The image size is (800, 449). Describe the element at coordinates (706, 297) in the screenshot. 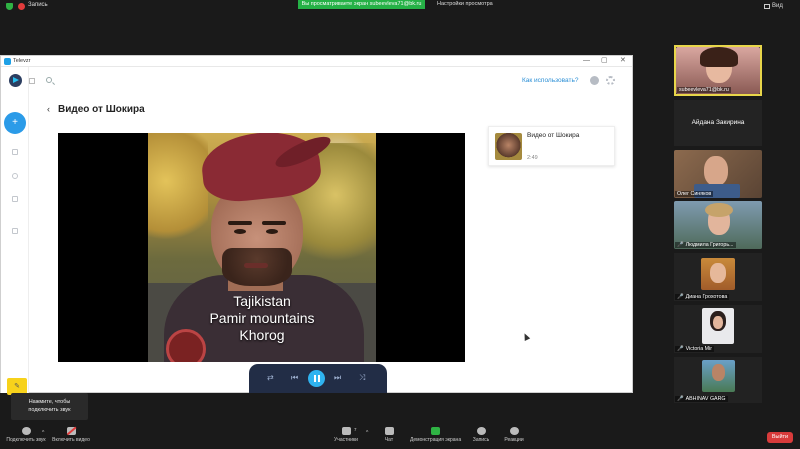

I see `participant-name-text: Диана Грохотова` at that location.